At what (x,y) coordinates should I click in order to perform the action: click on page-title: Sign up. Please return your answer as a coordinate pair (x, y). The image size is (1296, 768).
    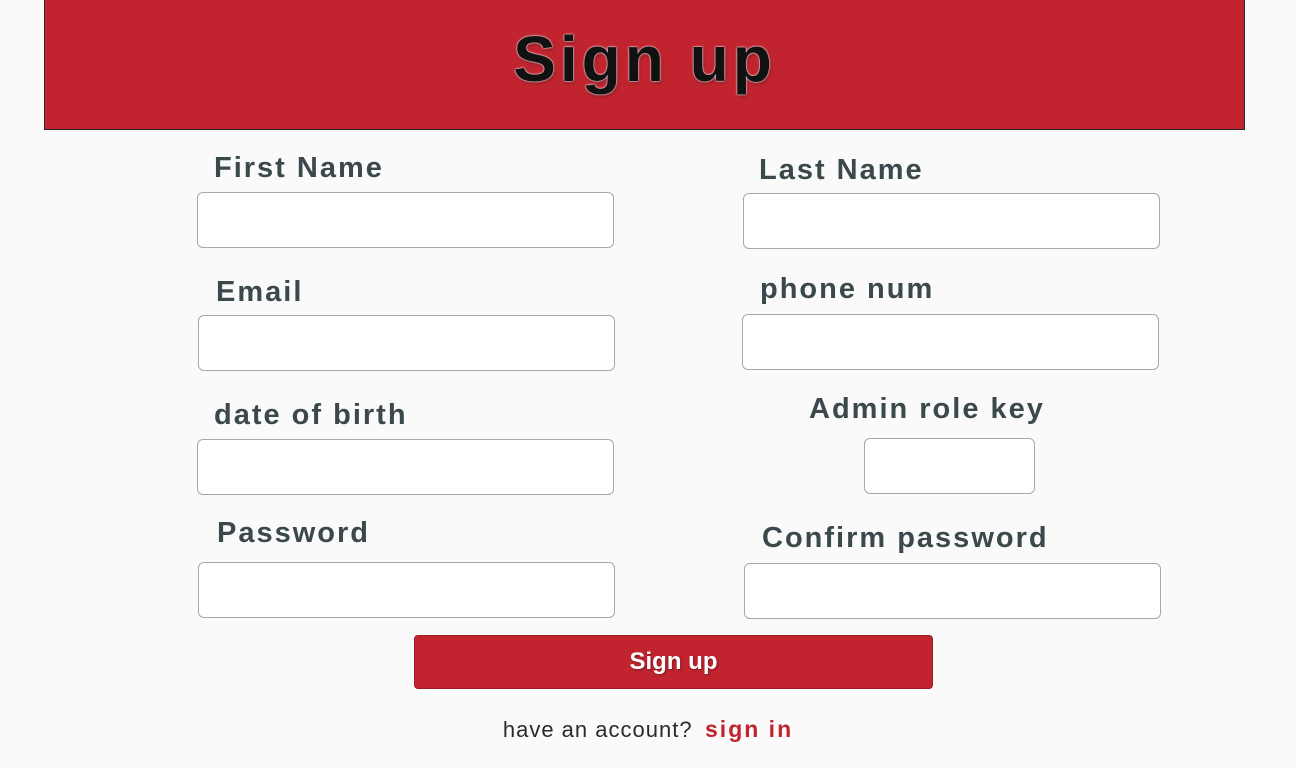
    Looking at the image, I should click on (644, 58).